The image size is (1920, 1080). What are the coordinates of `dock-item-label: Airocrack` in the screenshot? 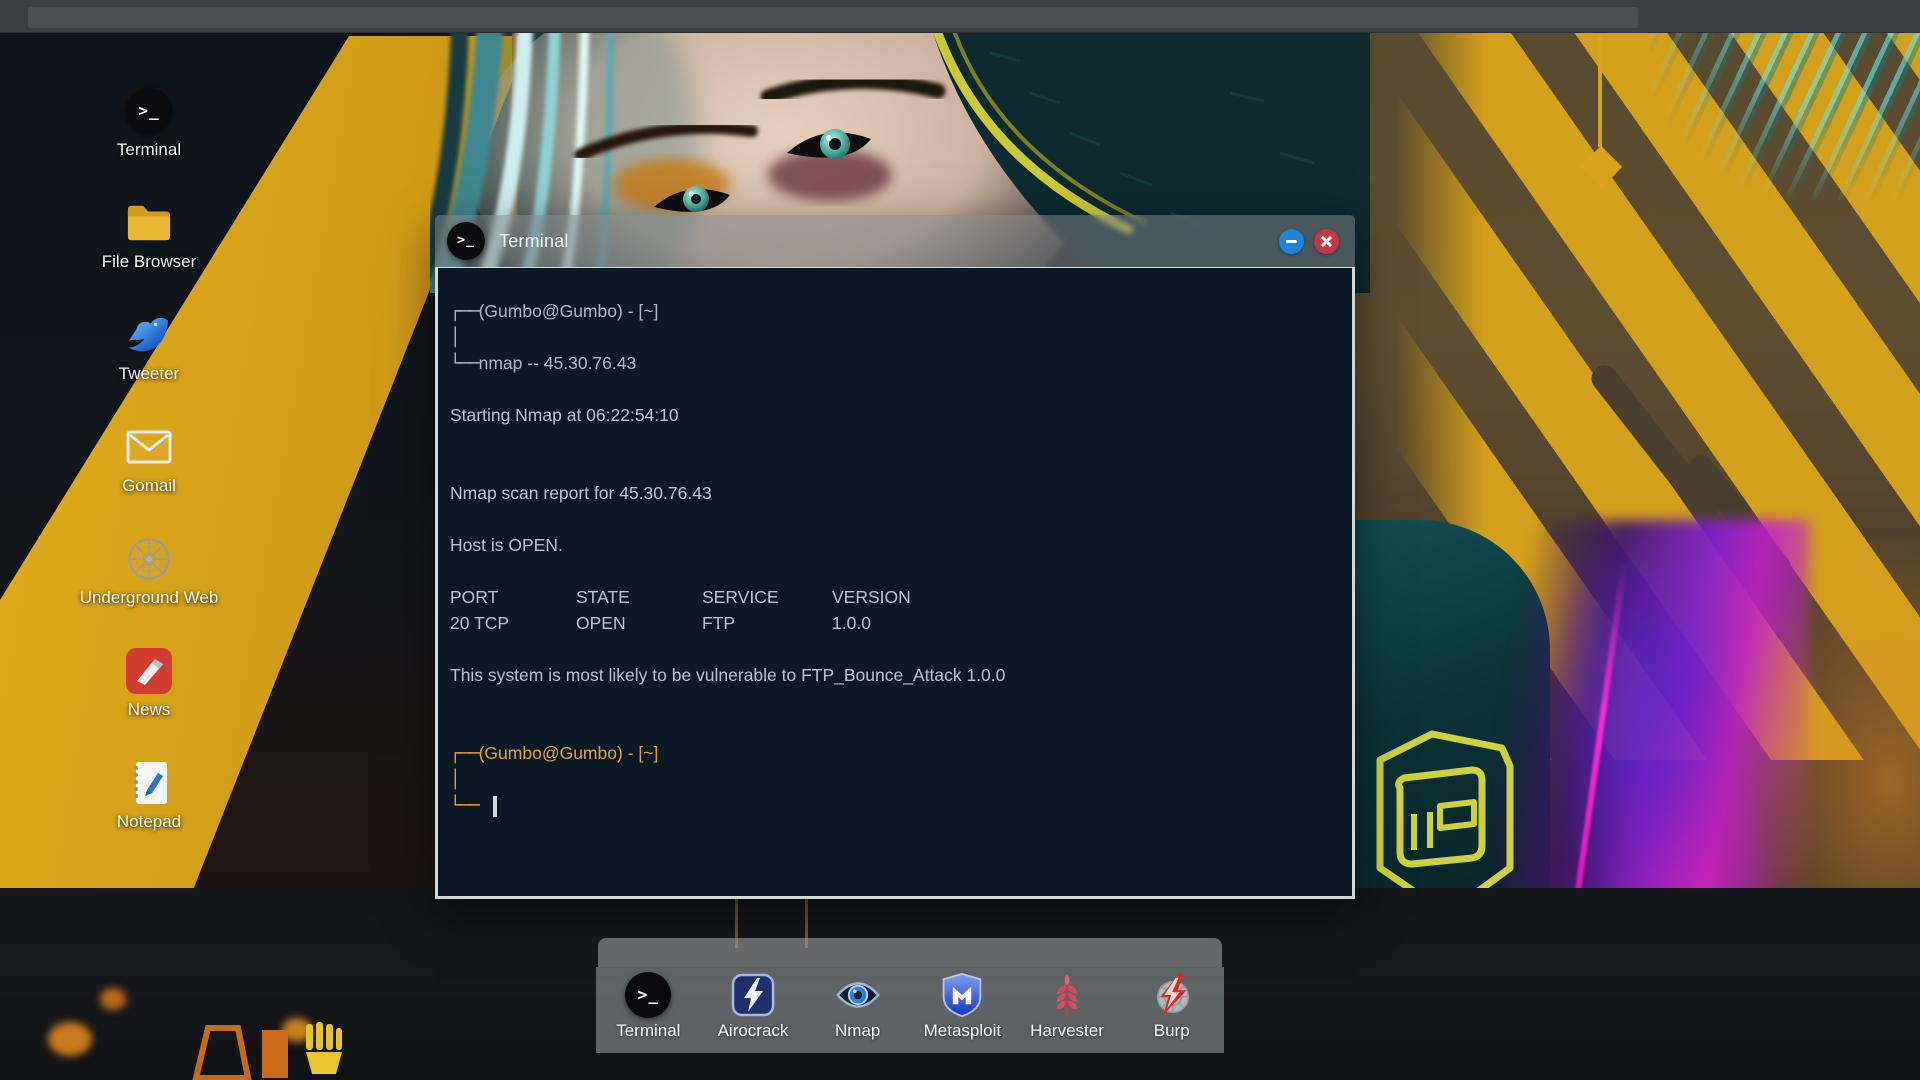 It's located at (753, 1030).